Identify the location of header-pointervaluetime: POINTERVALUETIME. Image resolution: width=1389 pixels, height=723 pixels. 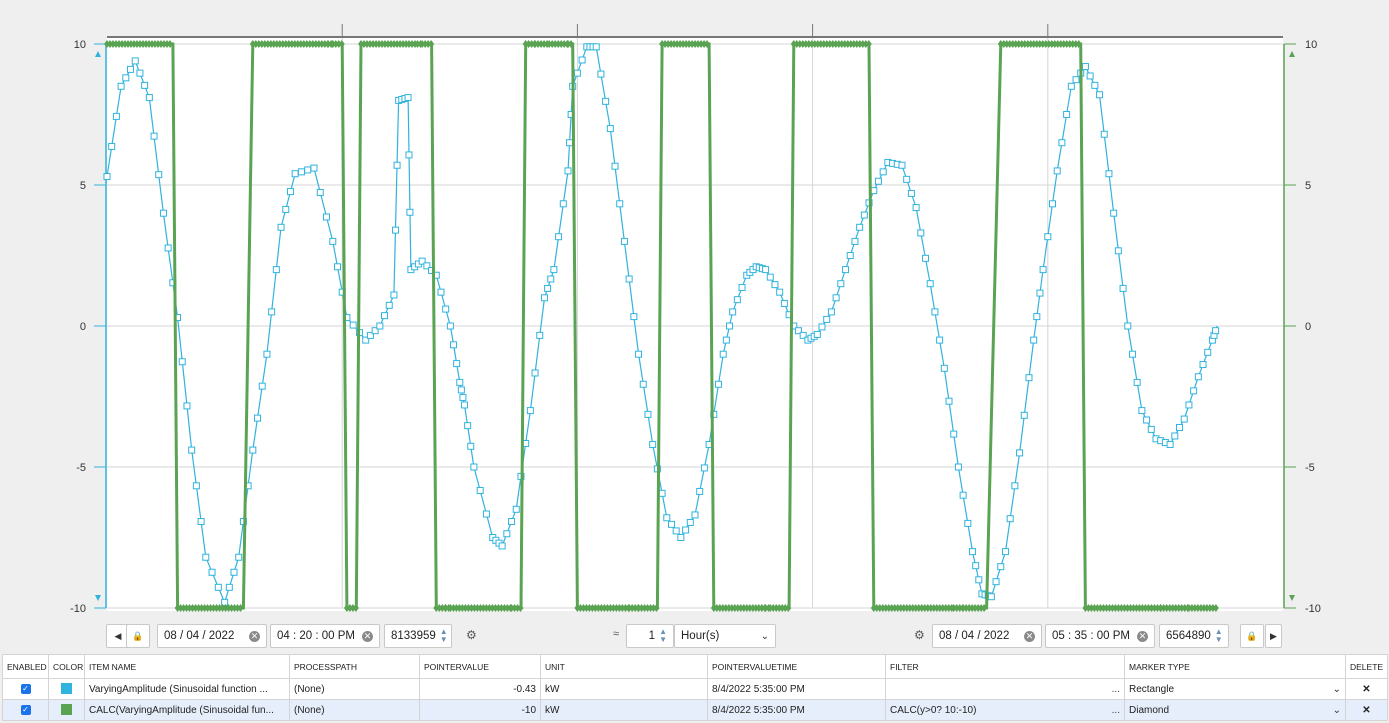
(796, 666).